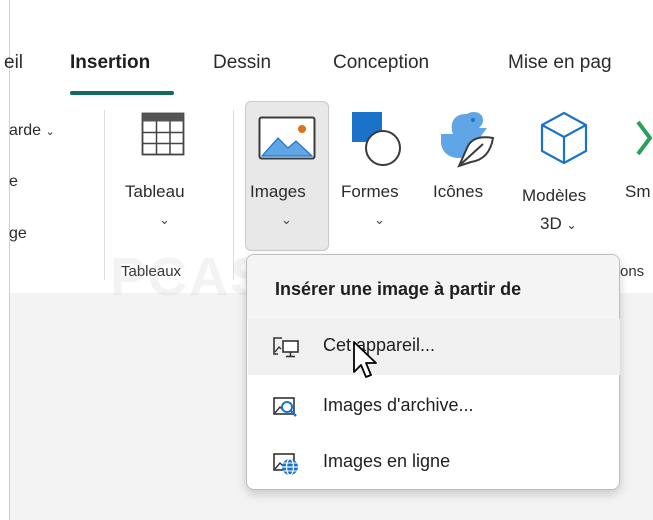 This screenshot has width=653, height=520. I want to click on mouse-pointer-icon, so click(365, 359).